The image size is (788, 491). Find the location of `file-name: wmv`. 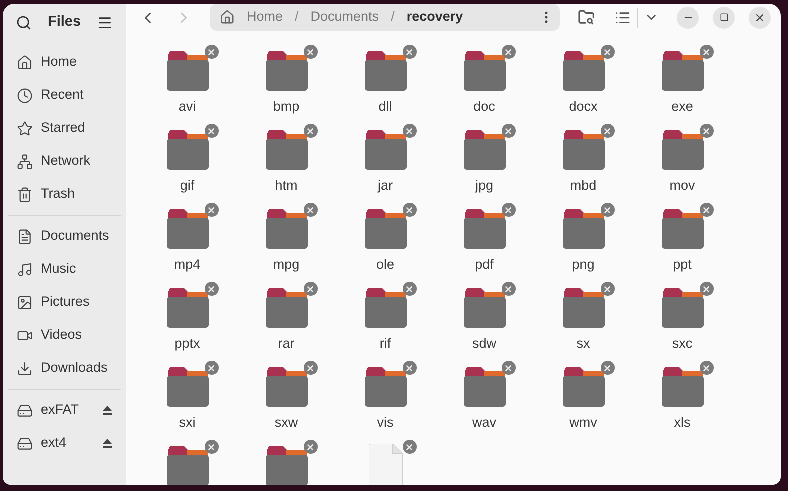

file-name: wmv is located at coordinates (584, 423).